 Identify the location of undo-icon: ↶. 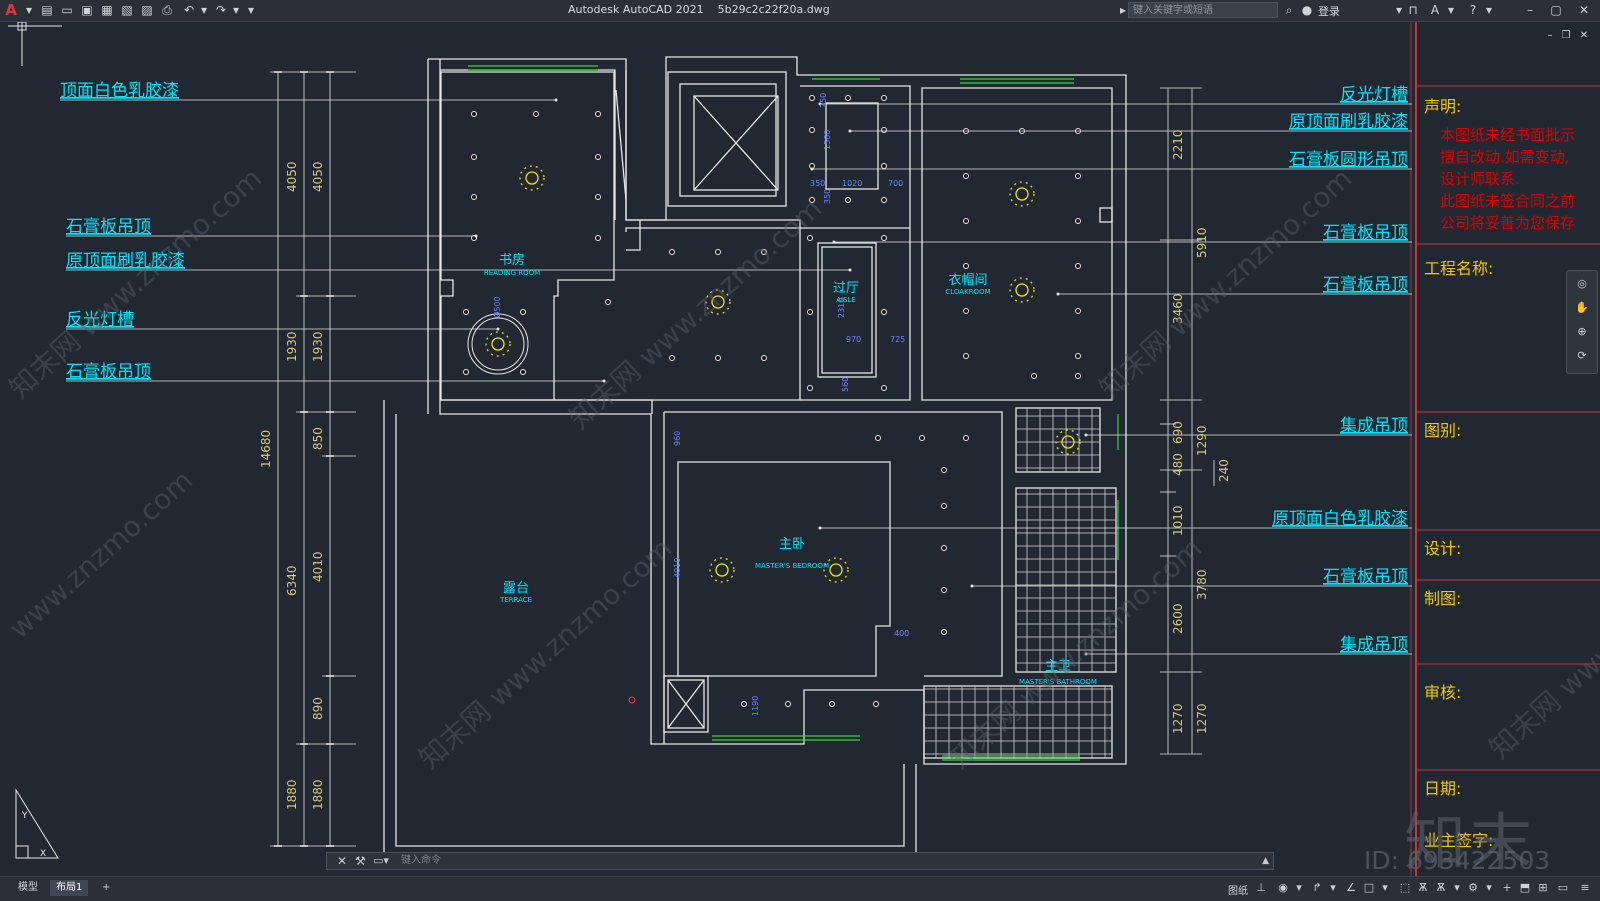
(189, 10).